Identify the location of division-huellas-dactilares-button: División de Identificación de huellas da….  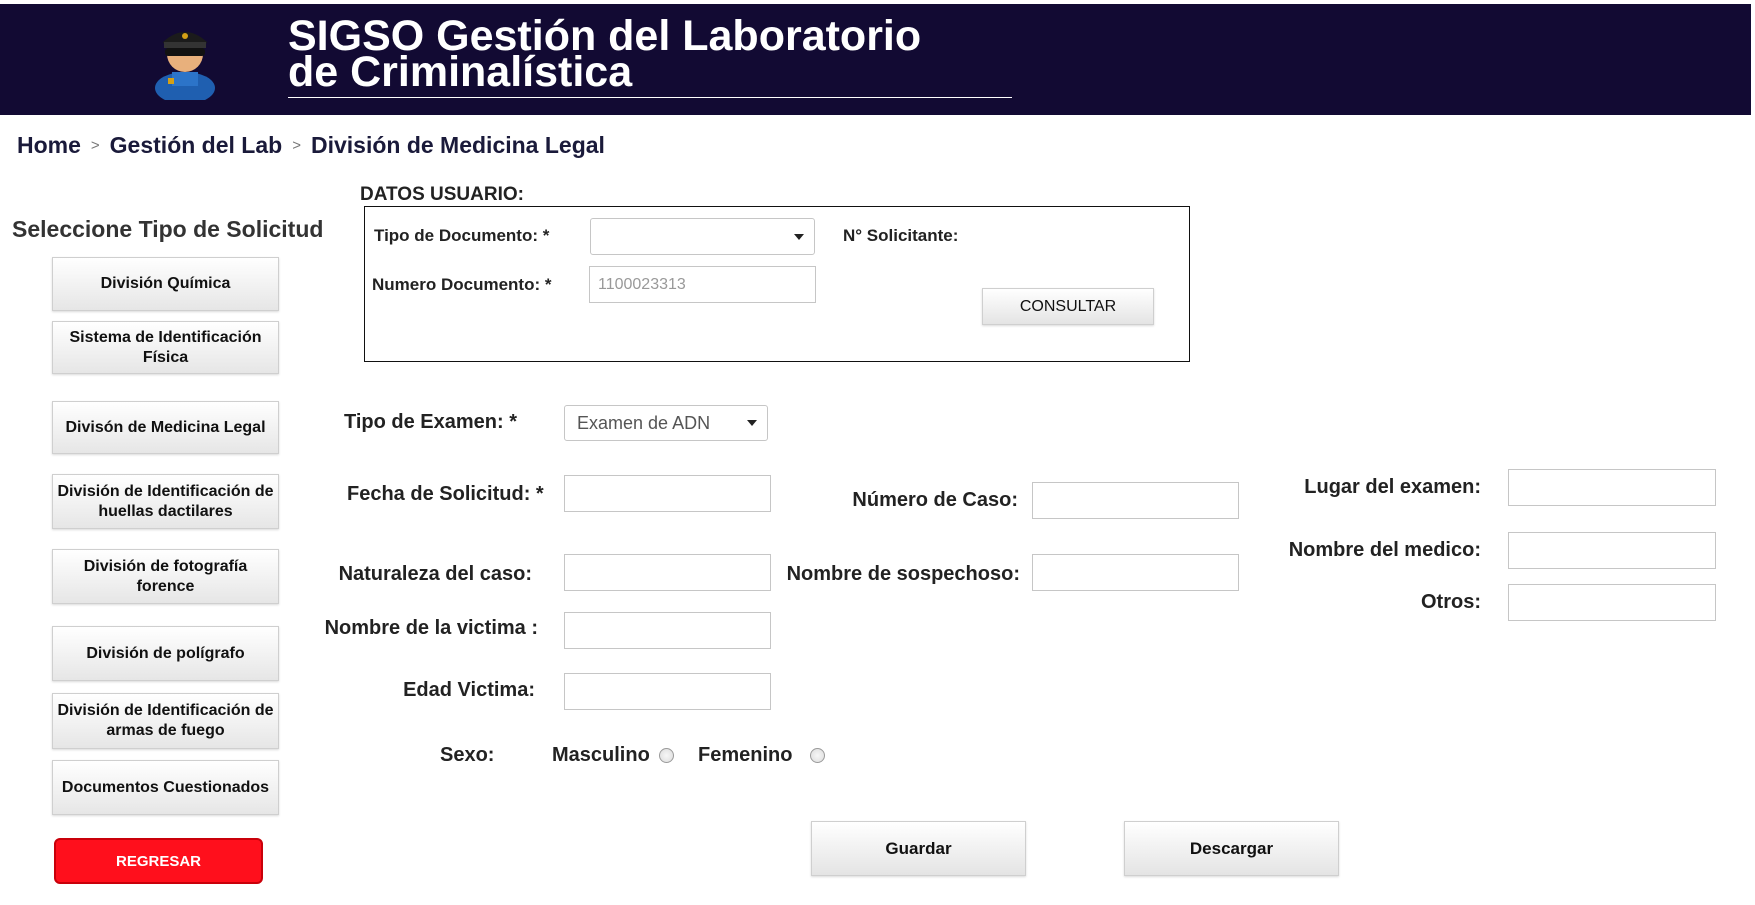
(165, 501).